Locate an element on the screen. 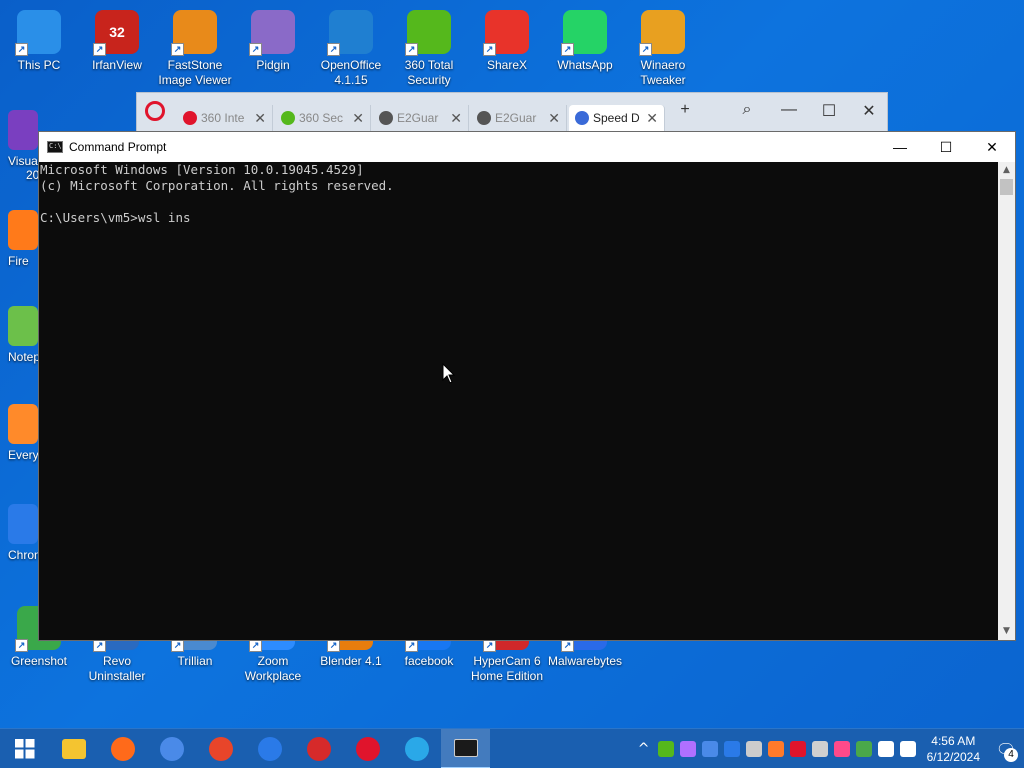 This screenshot has width=1024, height=768. command-prompt-icon is located at coordinates (465, 747).